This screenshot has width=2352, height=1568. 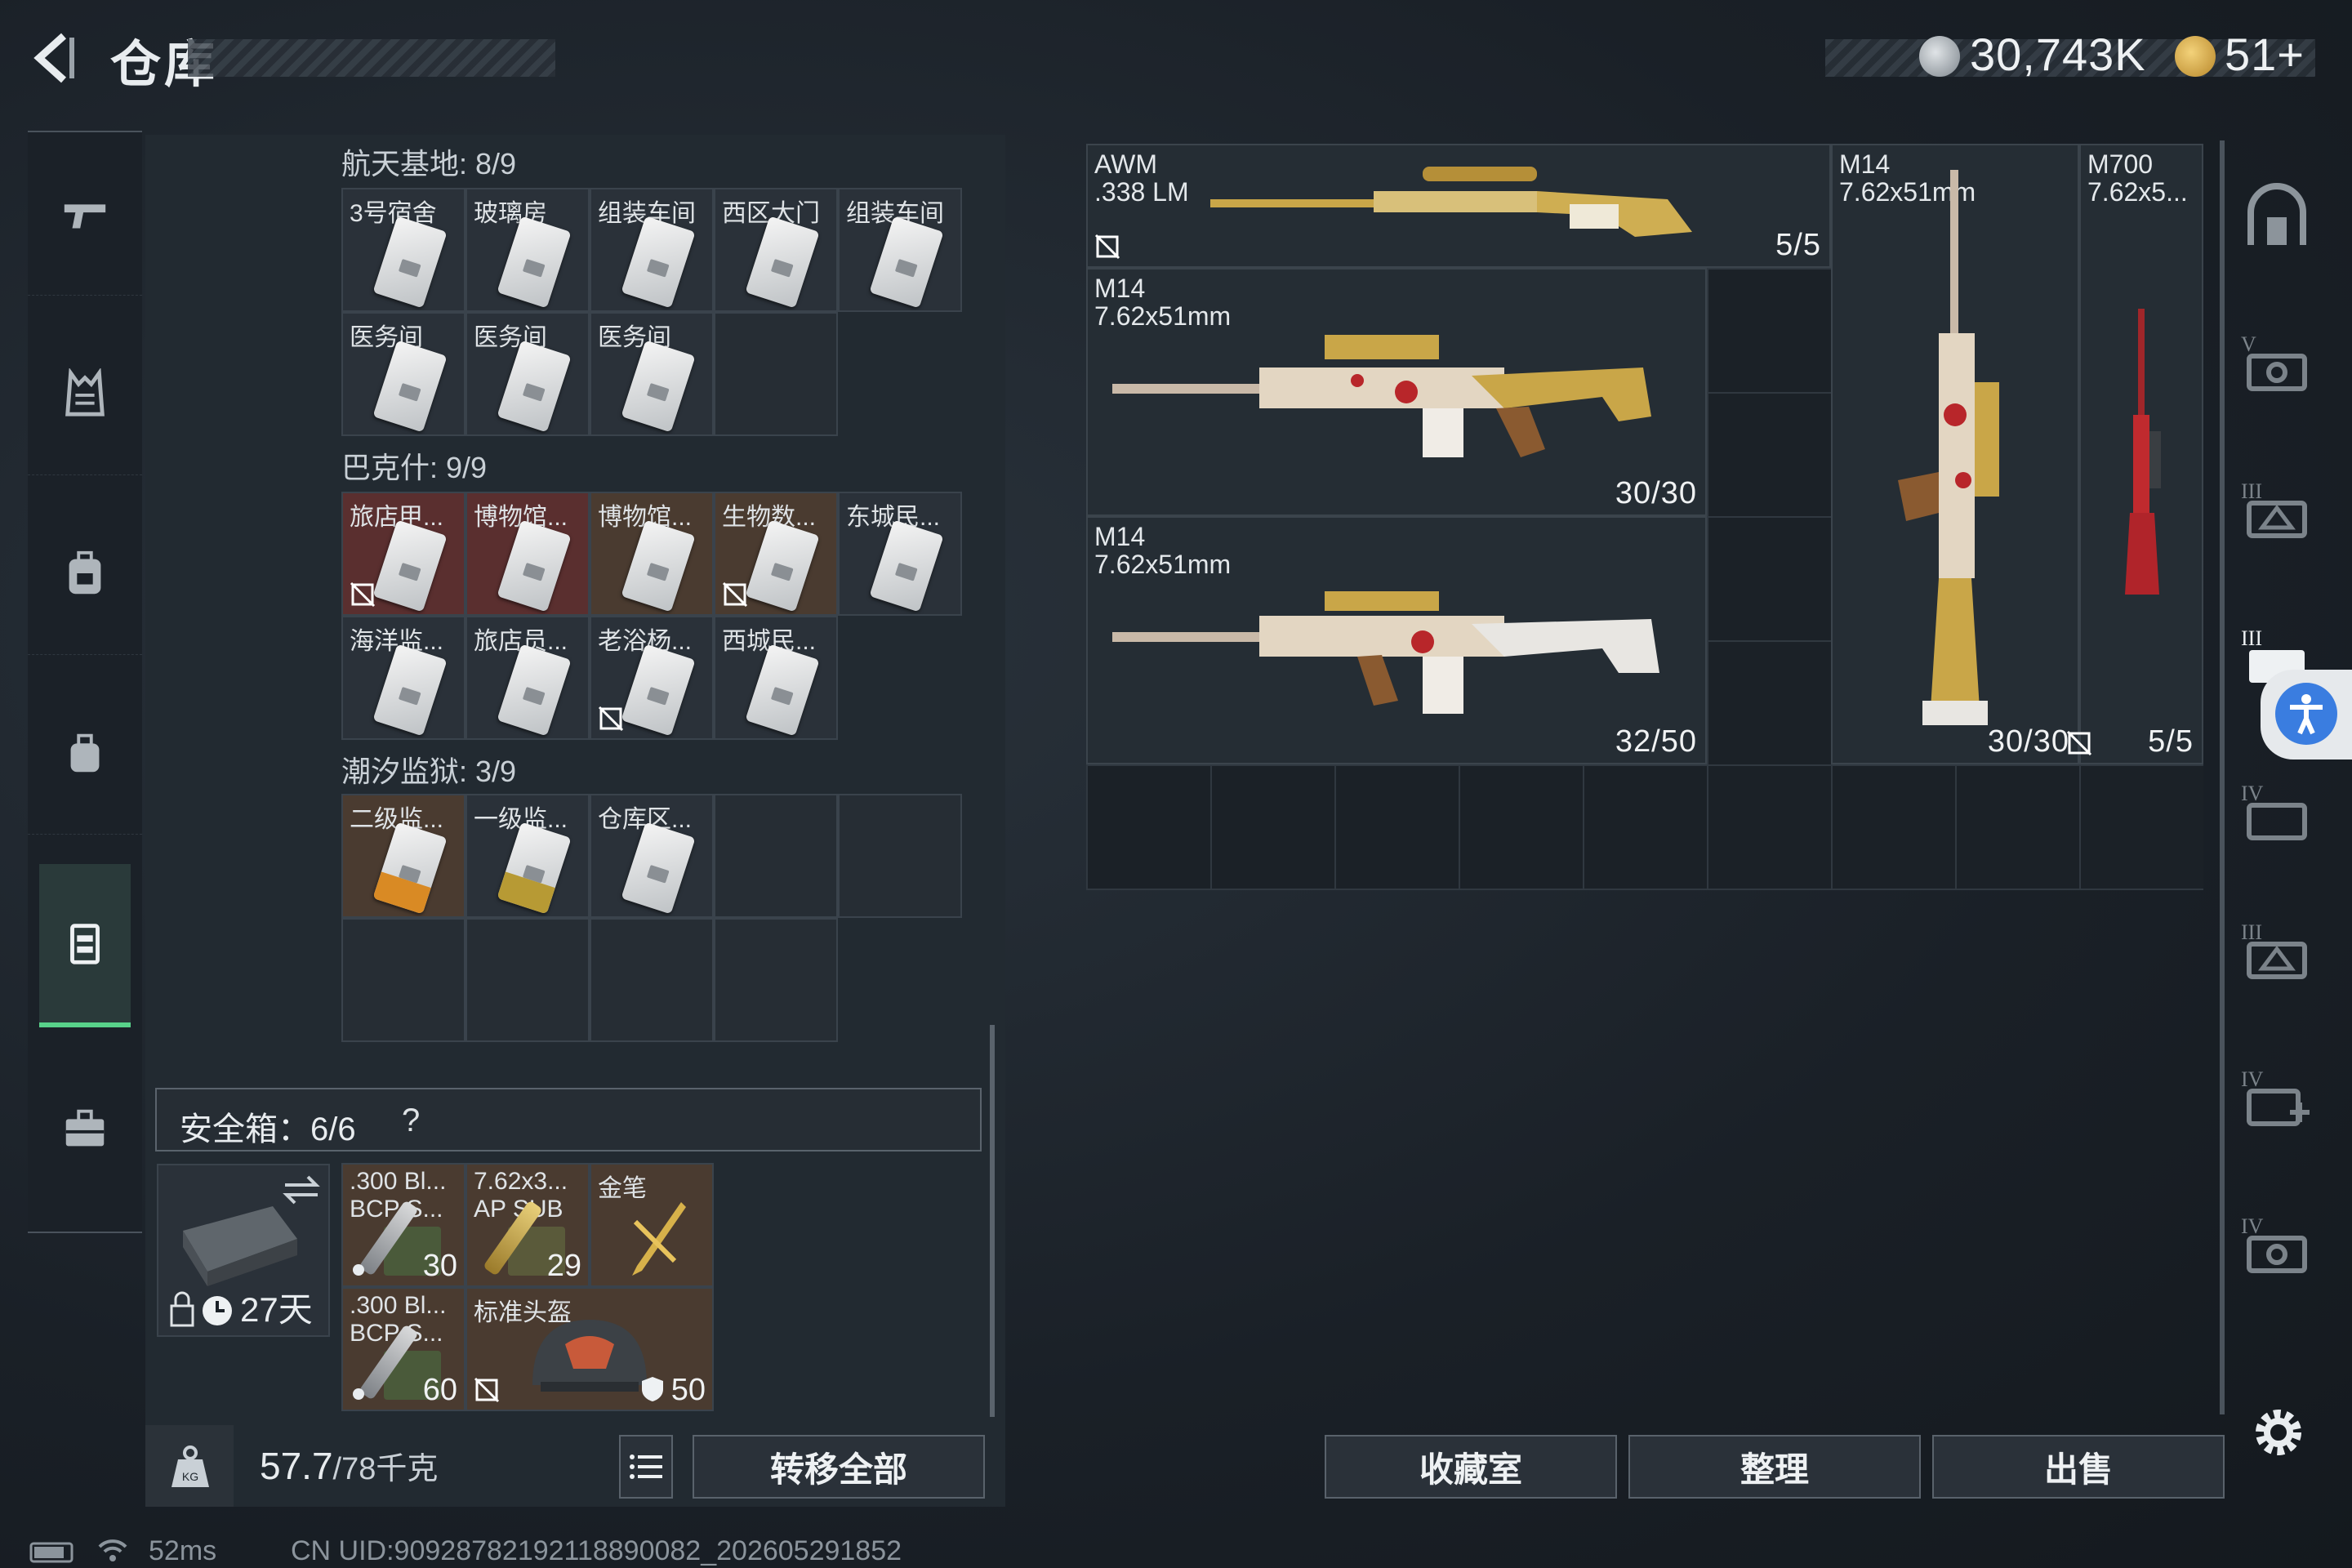 What do you see at coordinates (439, 1266) in the screenshot?
I see `item-count: 30` at bounding box center [439, 1266].